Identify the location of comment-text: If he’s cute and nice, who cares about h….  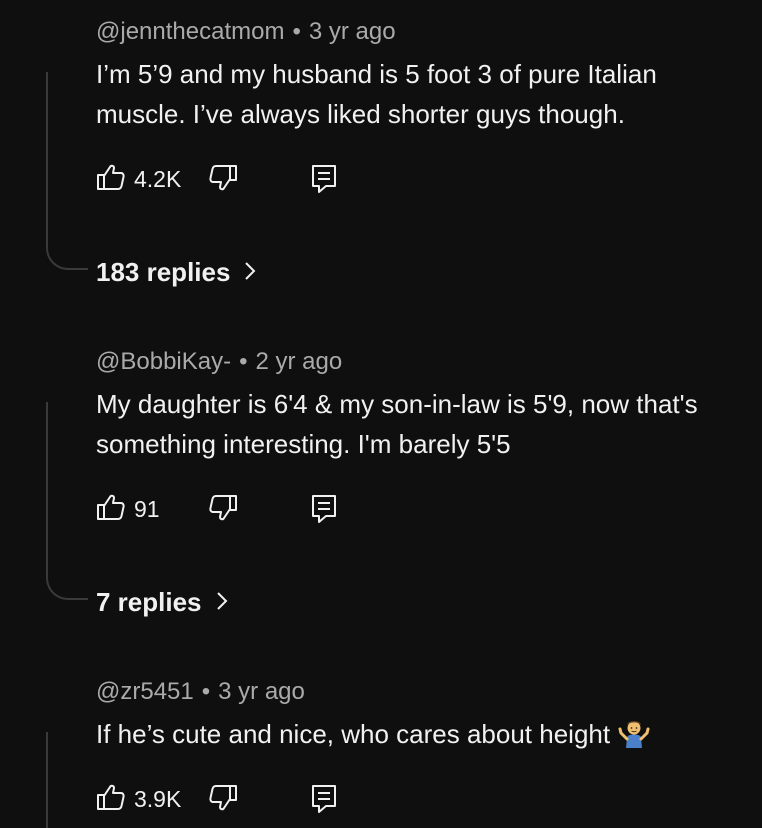
(421, 737).